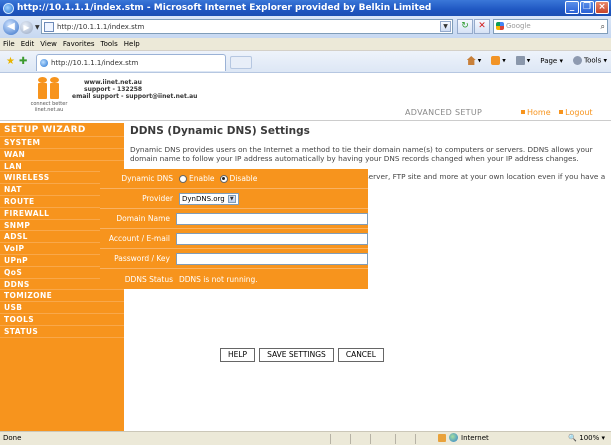 The width and height of the screenshot is (611, 445). I want to click on account-row: Account / E-mail, so click(234, 239).